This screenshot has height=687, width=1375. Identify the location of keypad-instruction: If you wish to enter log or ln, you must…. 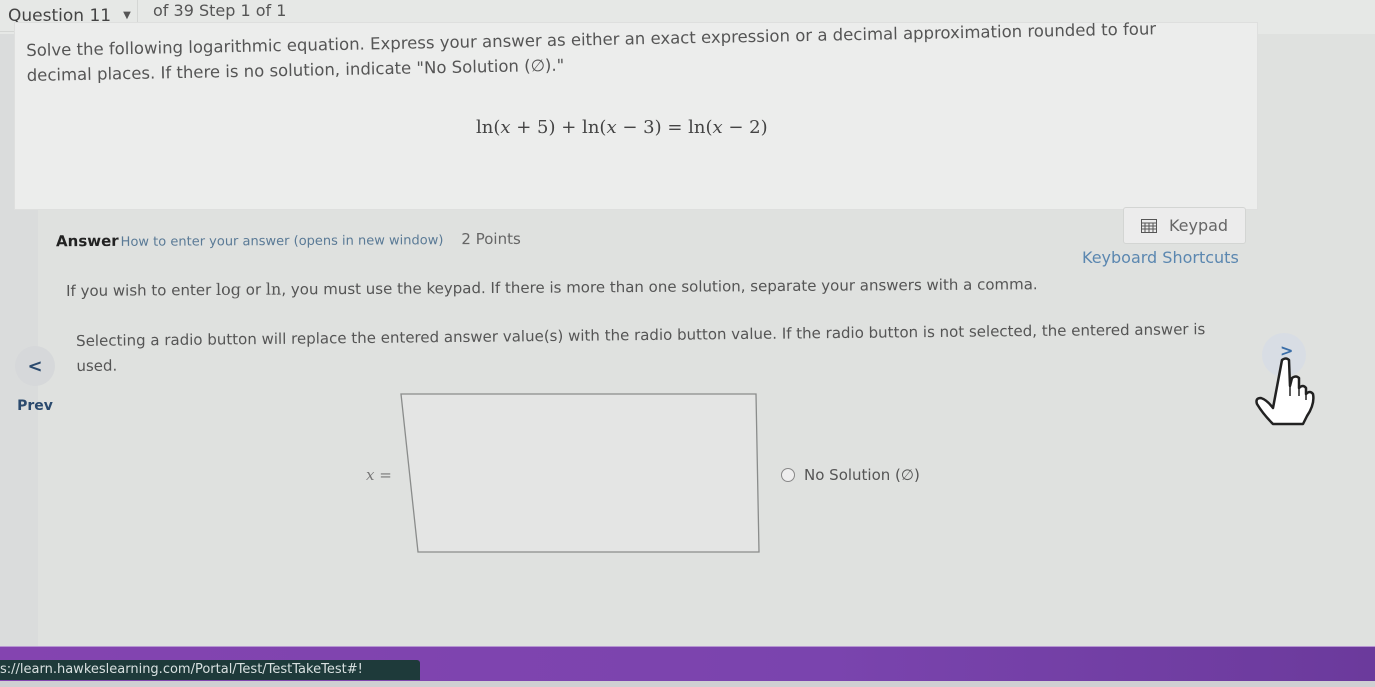
(552, 287).